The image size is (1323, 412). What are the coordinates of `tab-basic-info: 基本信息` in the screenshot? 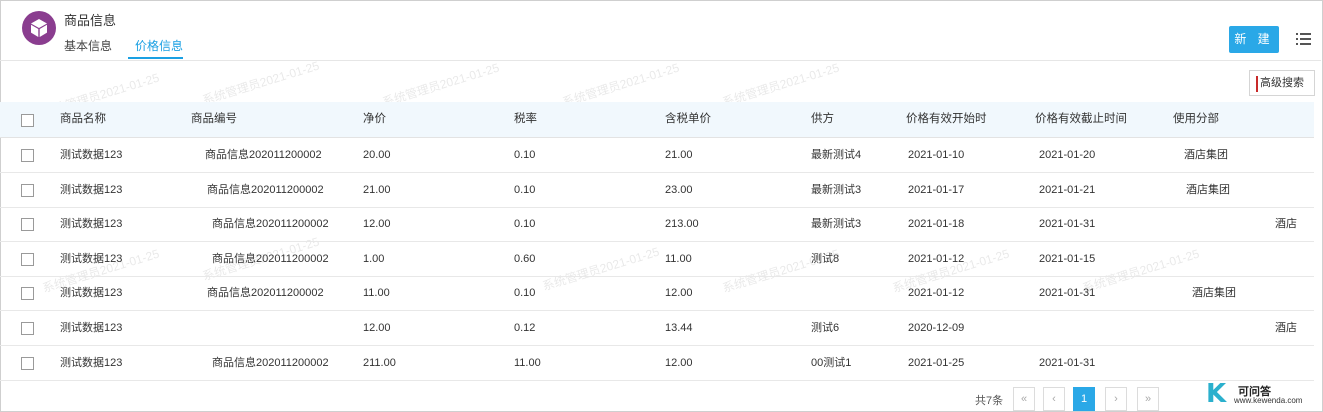 It's located at (88, 45).